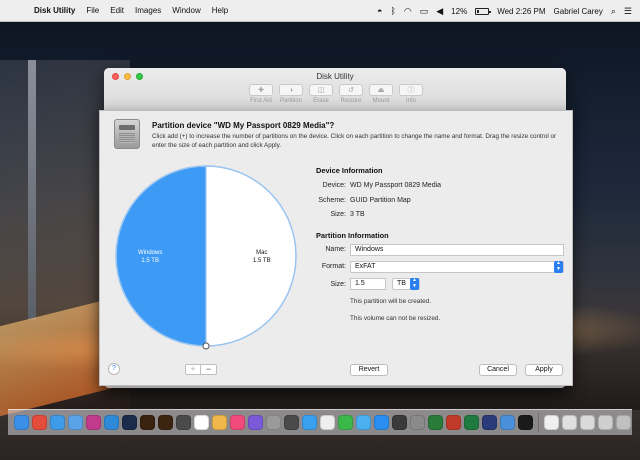  What do you see at coordinates (39, 422) in the screenshot?
I see `chrome-icon` at bounding box center [39, 422].